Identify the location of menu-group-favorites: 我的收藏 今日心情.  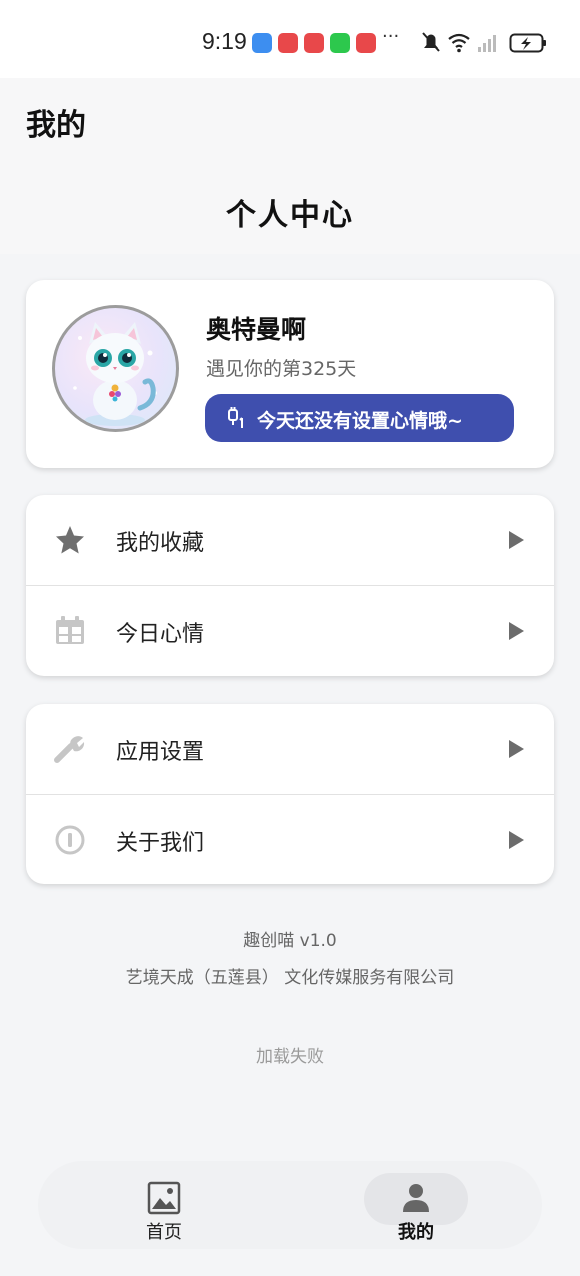
(290, 585).